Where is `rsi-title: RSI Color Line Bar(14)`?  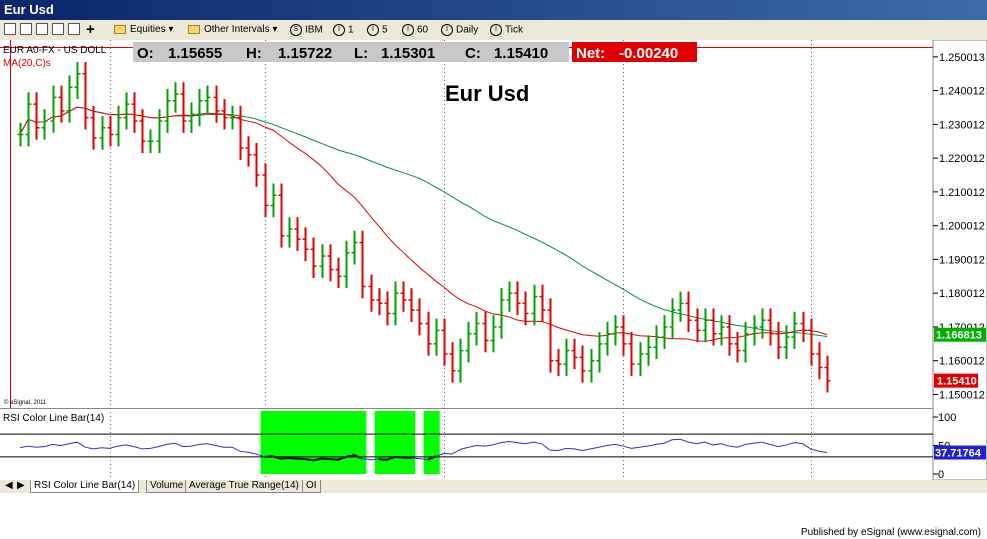 rsi-title: RSI Color Line Bar(14) is located at coordinates (53, 418).